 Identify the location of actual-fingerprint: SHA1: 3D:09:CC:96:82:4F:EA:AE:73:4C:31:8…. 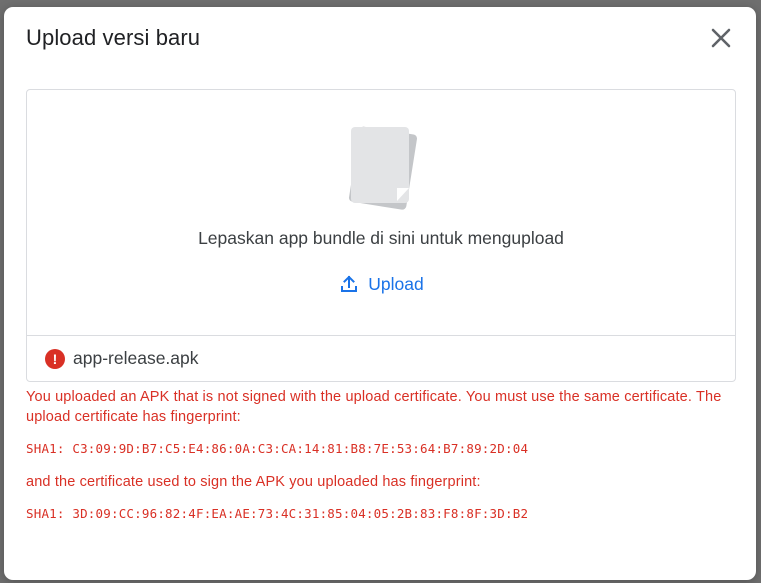
(277, 513).